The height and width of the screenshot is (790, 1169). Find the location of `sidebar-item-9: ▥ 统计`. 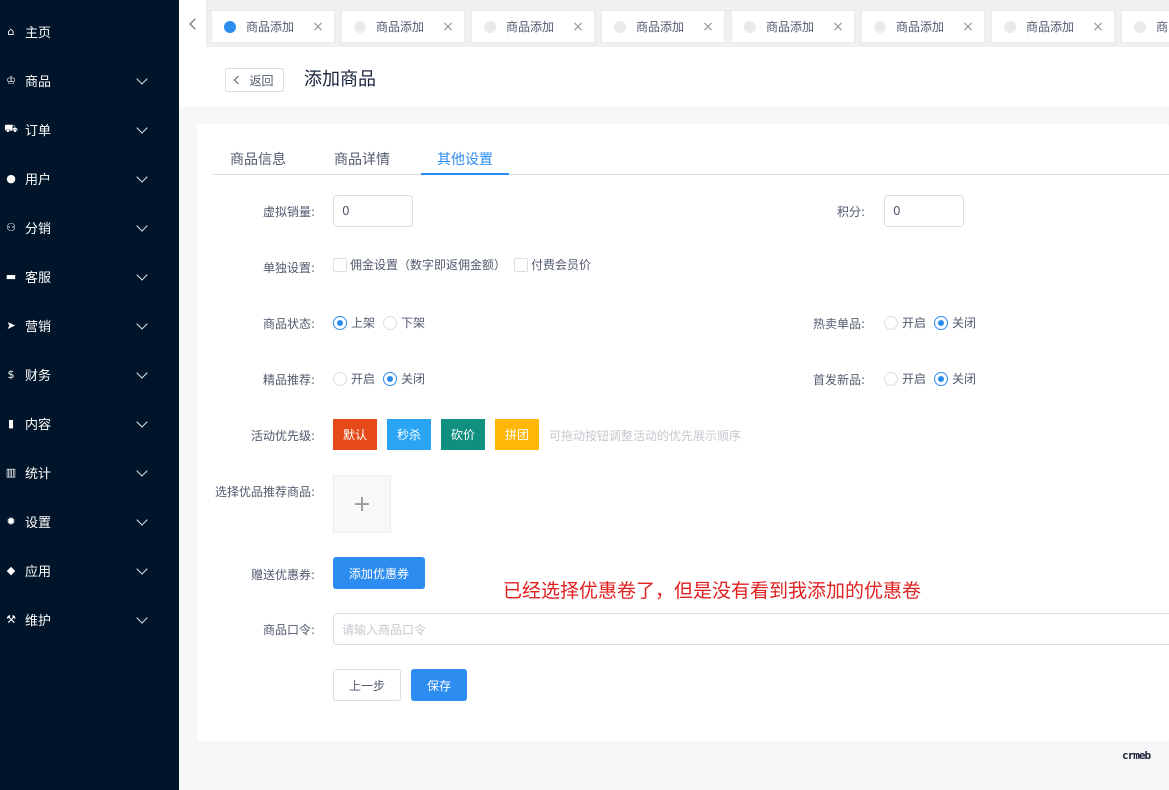

sidebar-item-9: ▥ 统计 is located at coordinates (89, 472).